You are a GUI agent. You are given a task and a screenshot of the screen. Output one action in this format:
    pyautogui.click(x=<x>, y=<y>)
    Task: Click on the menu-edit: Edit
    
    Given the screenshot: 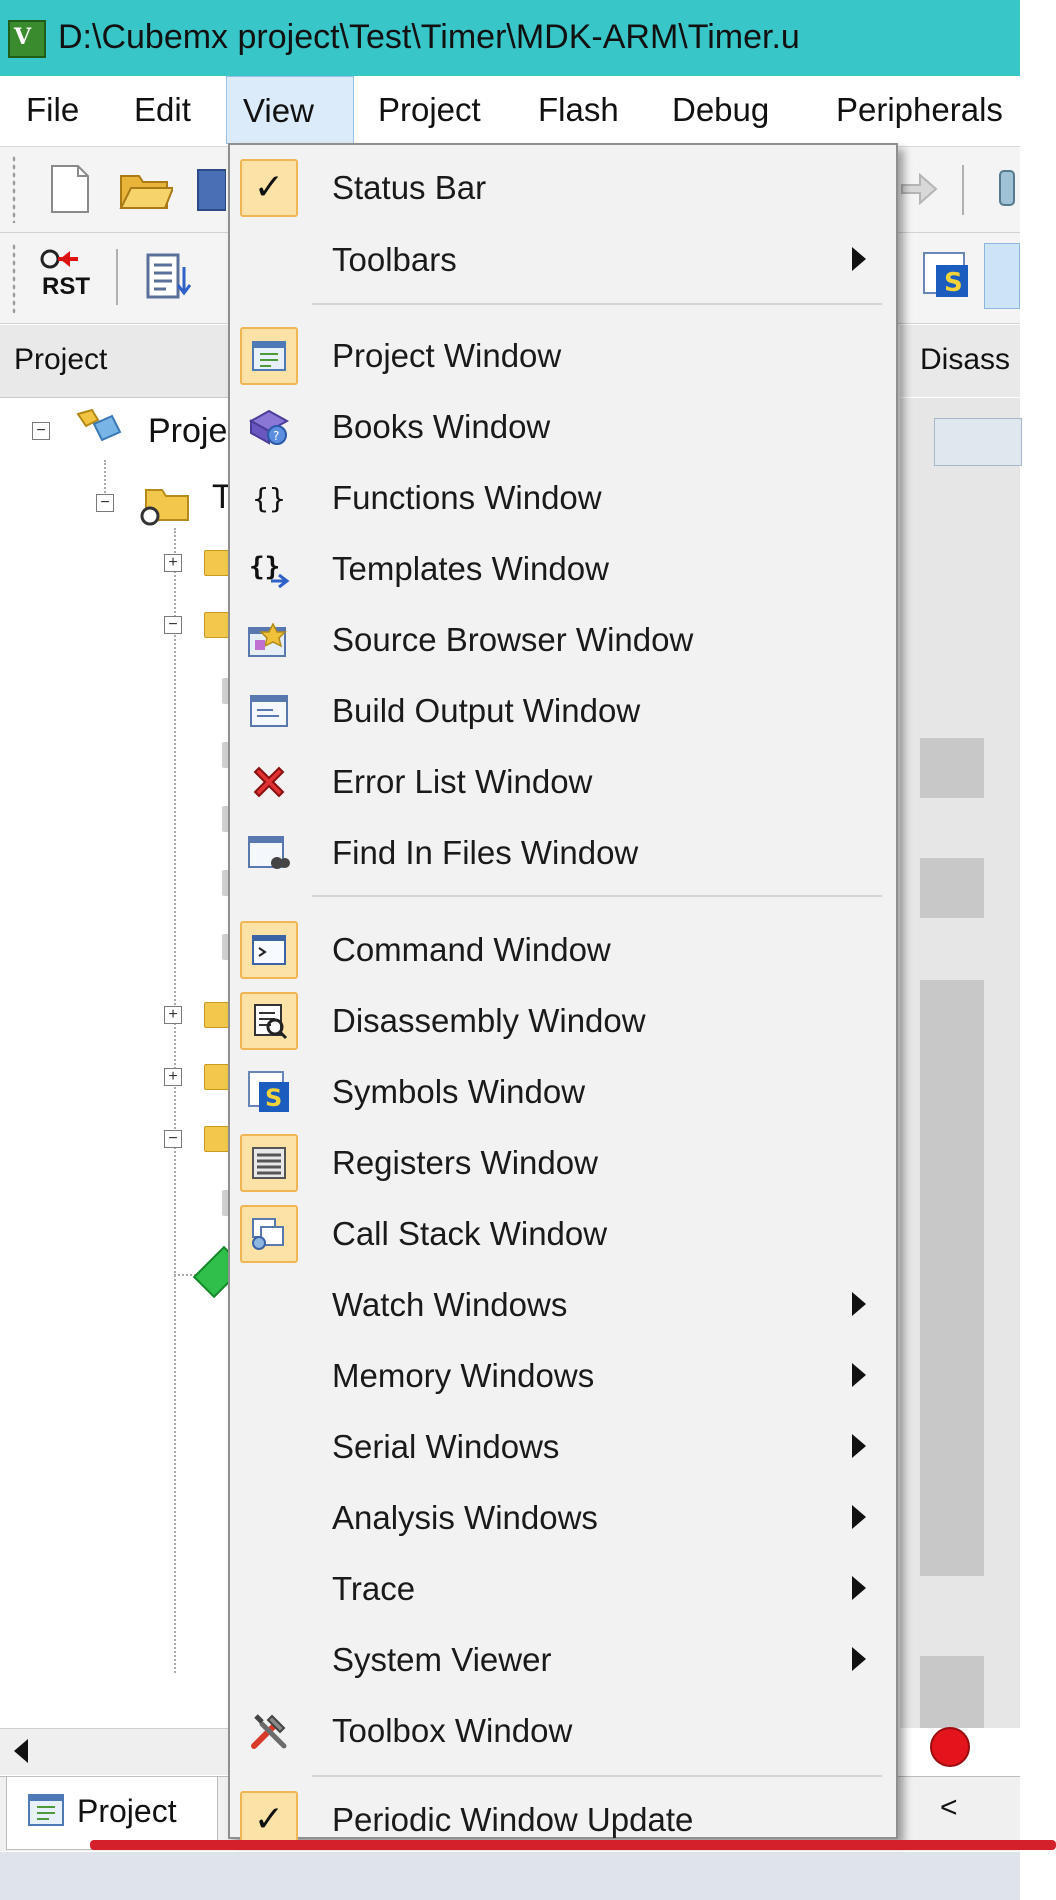 What is the action you would take?
    pyautogui.click(x=162, y=110)
    